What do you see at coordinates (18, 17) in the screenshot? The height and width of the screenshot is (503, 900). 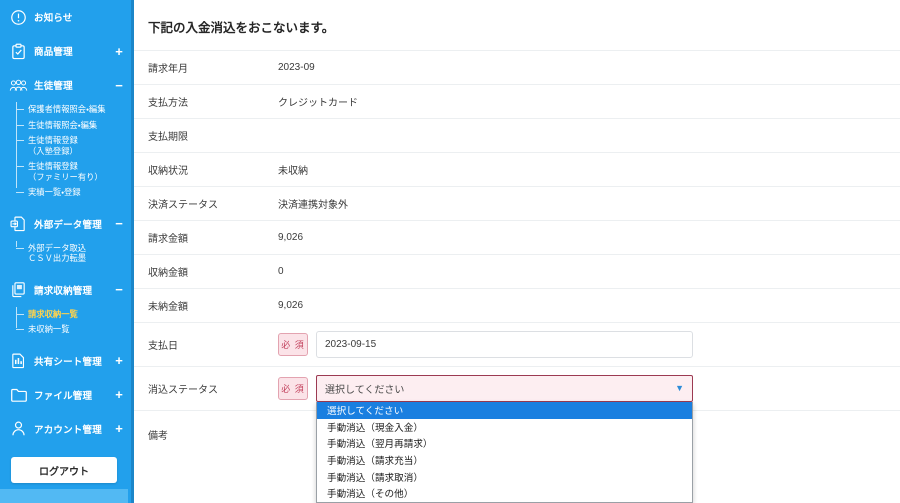 I see `exclamation-circle-icon` at bounding box center [18, 17].